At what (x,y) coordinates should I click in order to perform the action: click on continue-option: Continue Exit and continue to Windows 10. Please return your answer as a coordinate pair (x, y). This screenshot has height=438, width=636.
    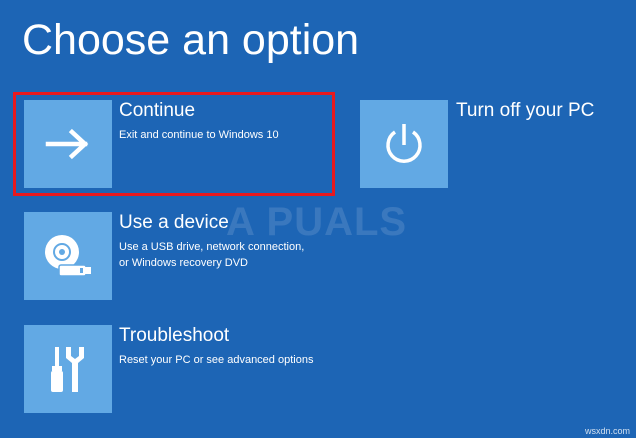
    Looking at the image, I should click on (174, 145).